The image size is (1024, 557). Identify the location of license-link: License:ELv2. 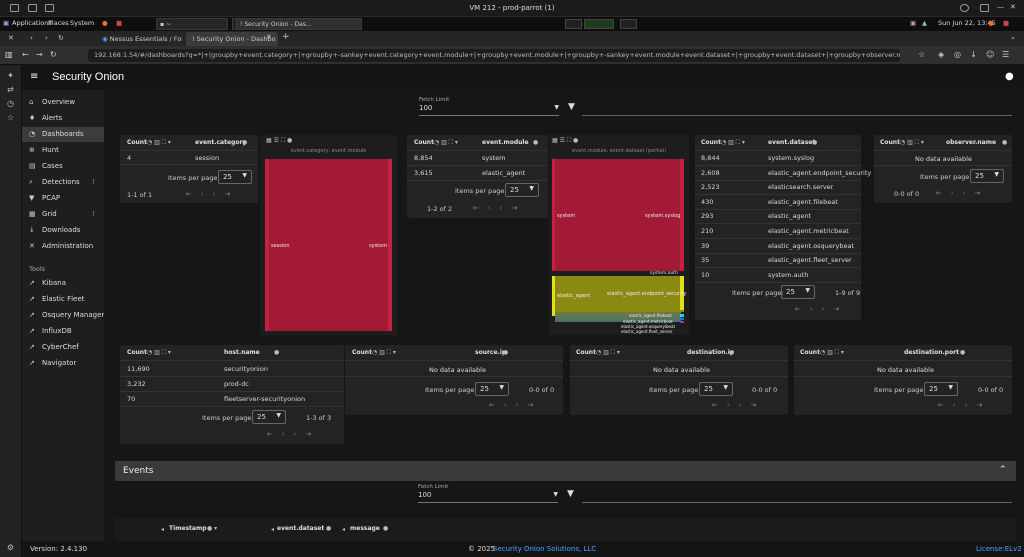
(999, 549).